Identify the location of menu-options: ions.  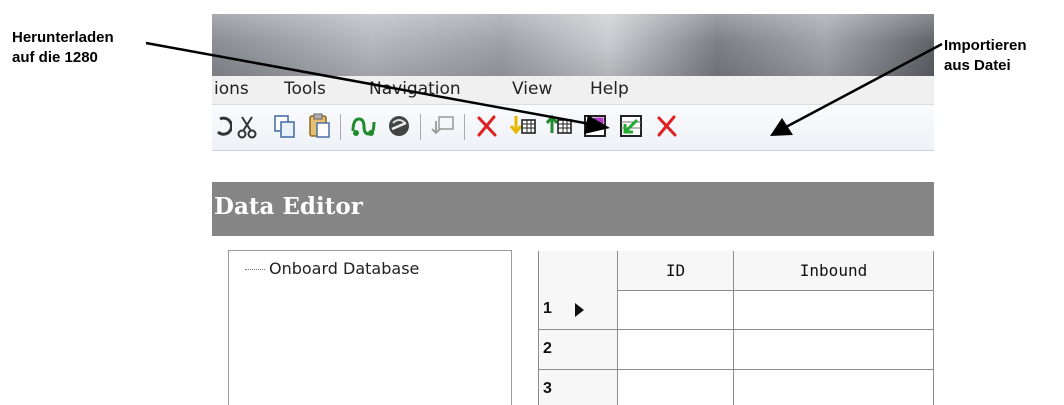
(231, 89).